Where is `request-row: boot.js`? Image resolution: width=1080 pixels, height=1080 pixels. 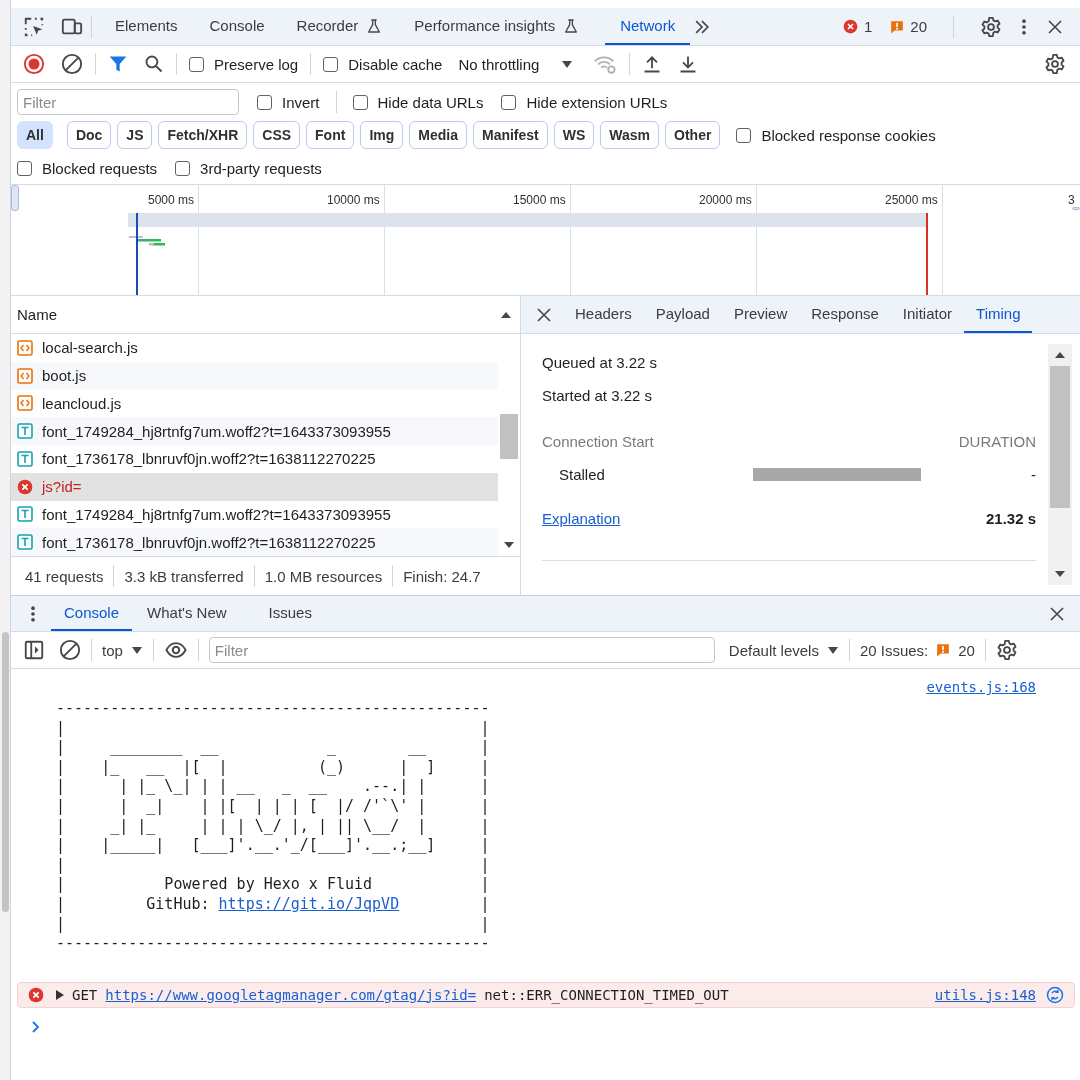 request-row: boot.js is located at coordinates (254, 375).